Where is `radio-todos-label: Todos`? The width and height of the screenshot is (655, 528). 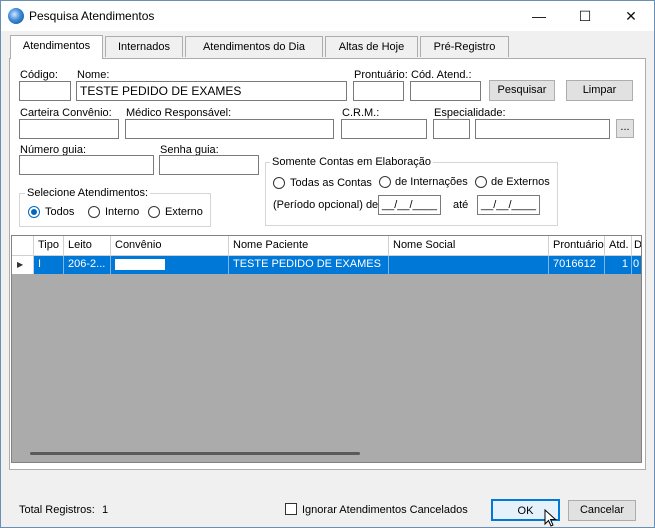 radio-todos-label: Todos is located at coordinates (60, 212).